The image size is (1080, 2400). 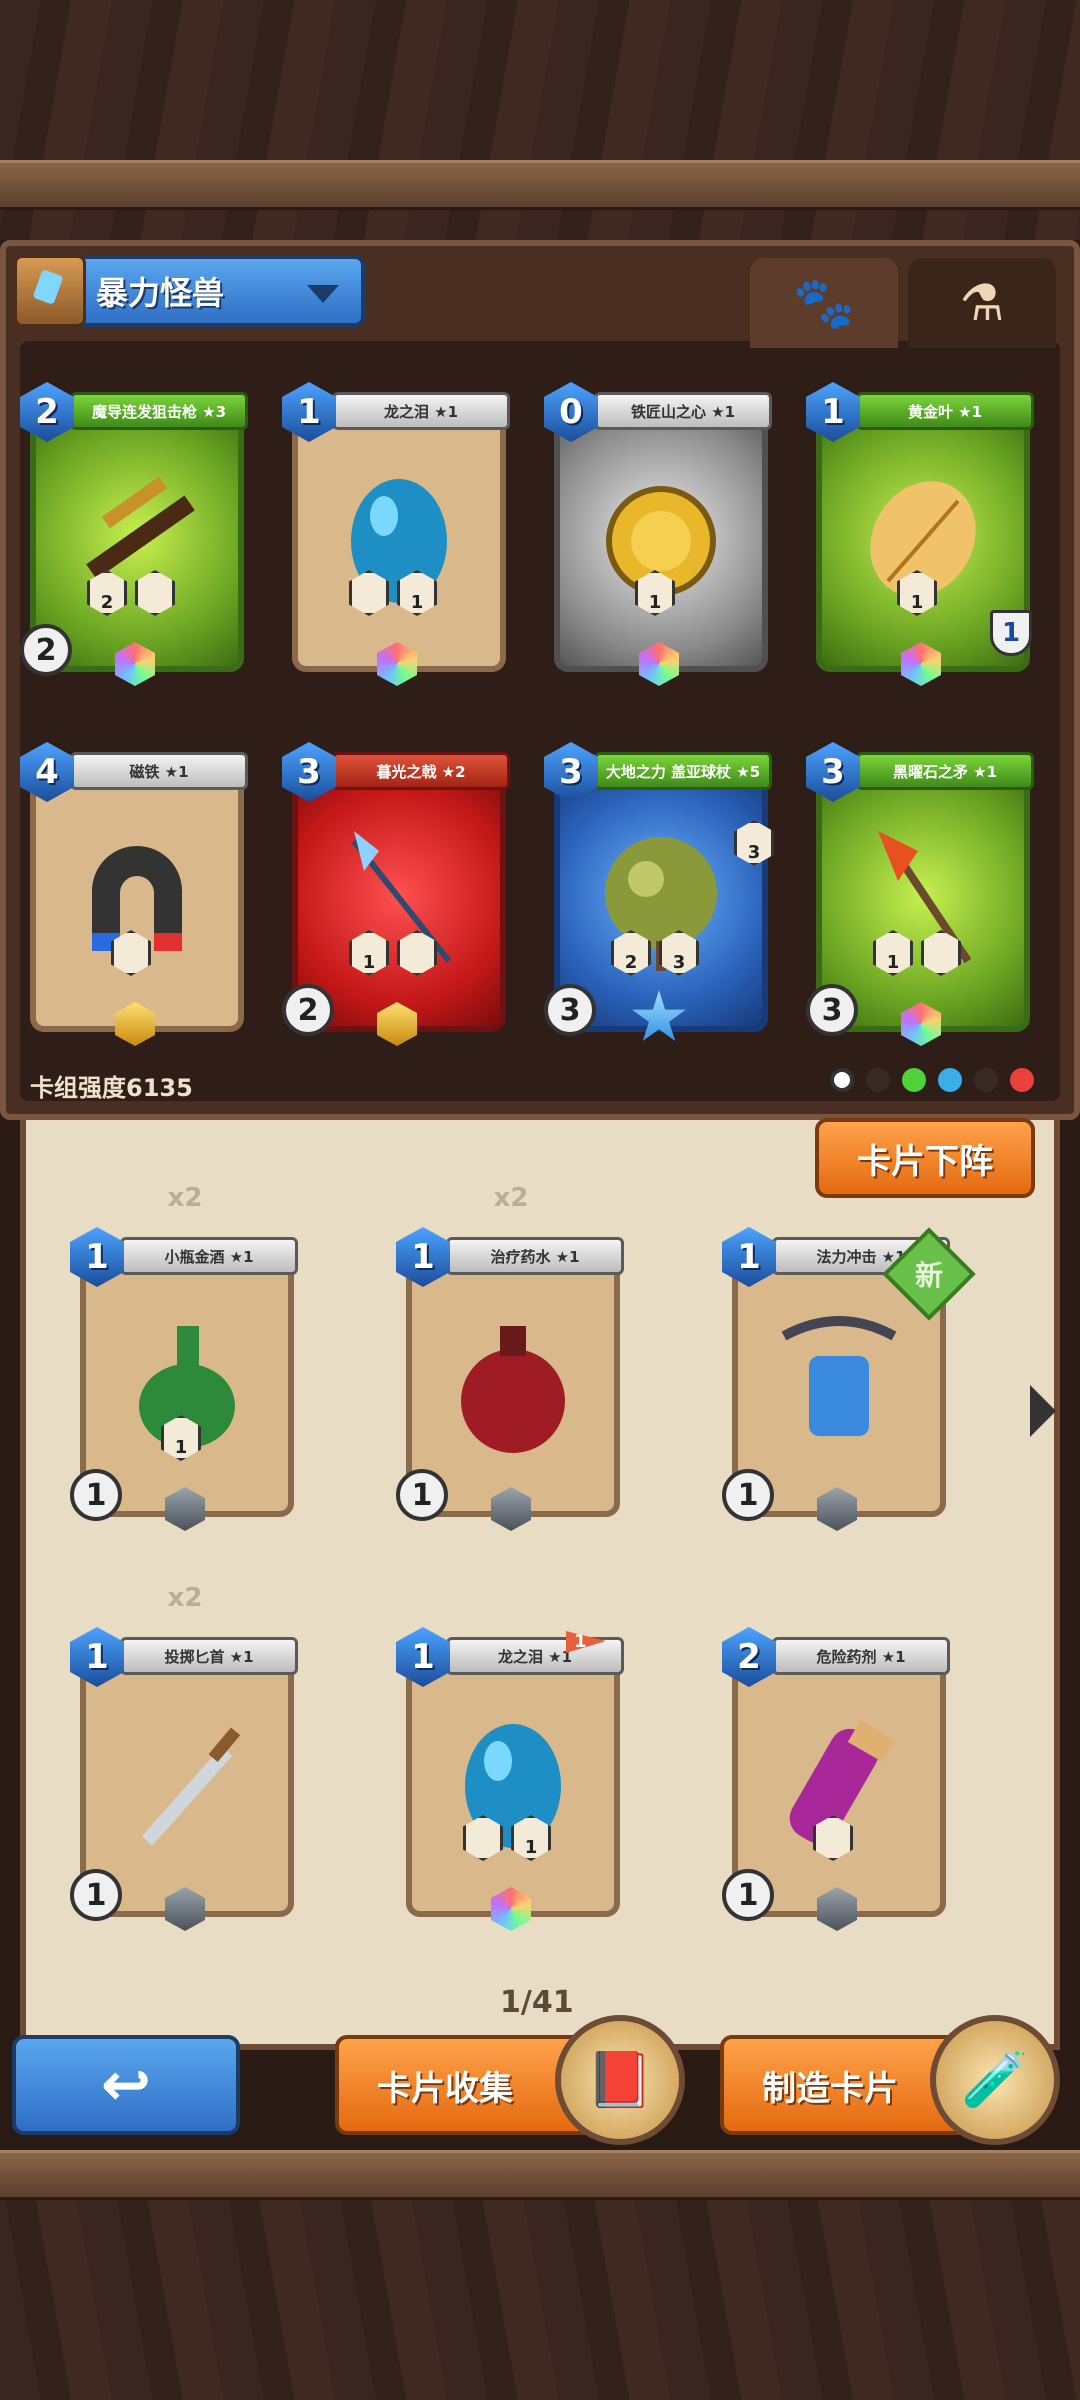 I want to click on collection-card-purple-vial: 危险药剂 ★1 2 1, so click(x=837, y=1778).